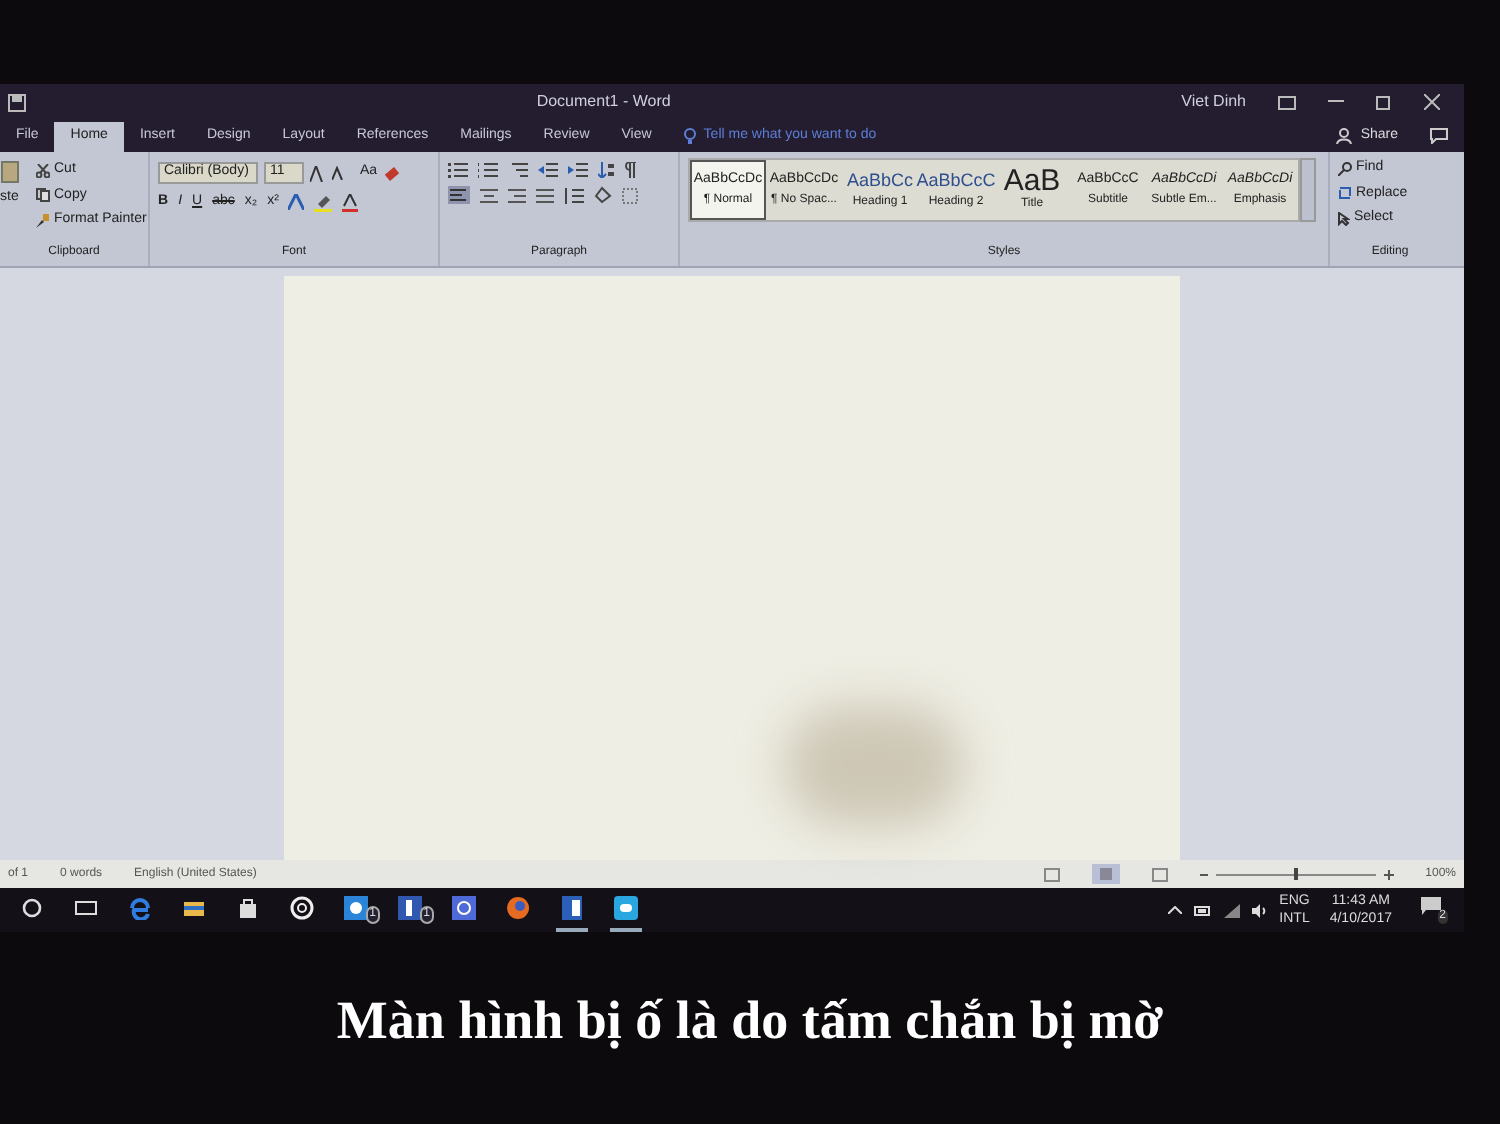  I want to click on caption: Màn hình bị ố là do tấm chắn bị mờ, so click(750, 1020).